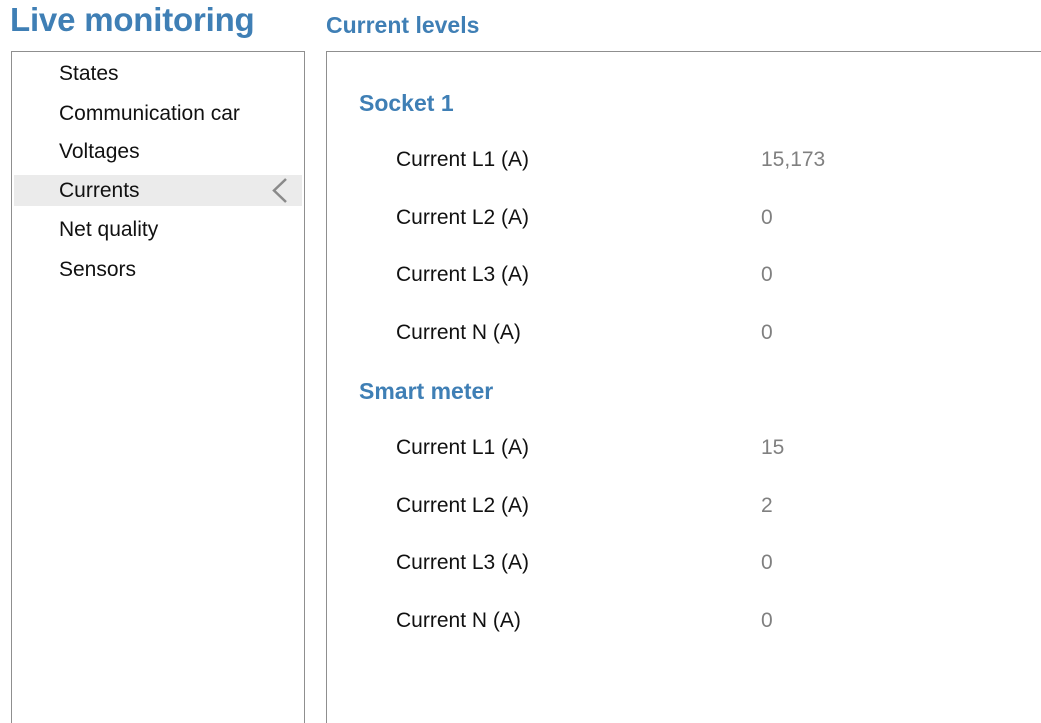 The image size is (1041, 723). I want to click on sidebar-item-states: States, so click(158, 73).